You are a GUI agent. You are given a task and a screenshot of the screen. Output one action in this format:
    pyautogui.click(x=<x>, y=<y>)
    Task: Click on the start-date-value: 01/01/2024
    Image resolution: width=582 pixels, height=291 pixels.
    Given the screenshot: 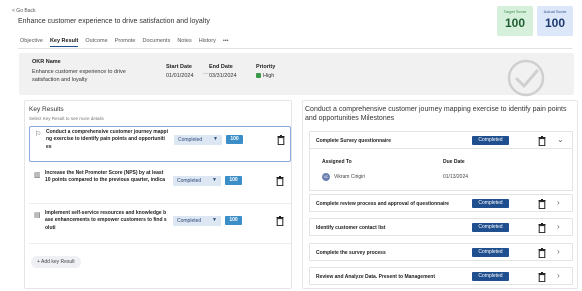 What is the action you would take?
    pyautogui.click(x=180, y=76)
    